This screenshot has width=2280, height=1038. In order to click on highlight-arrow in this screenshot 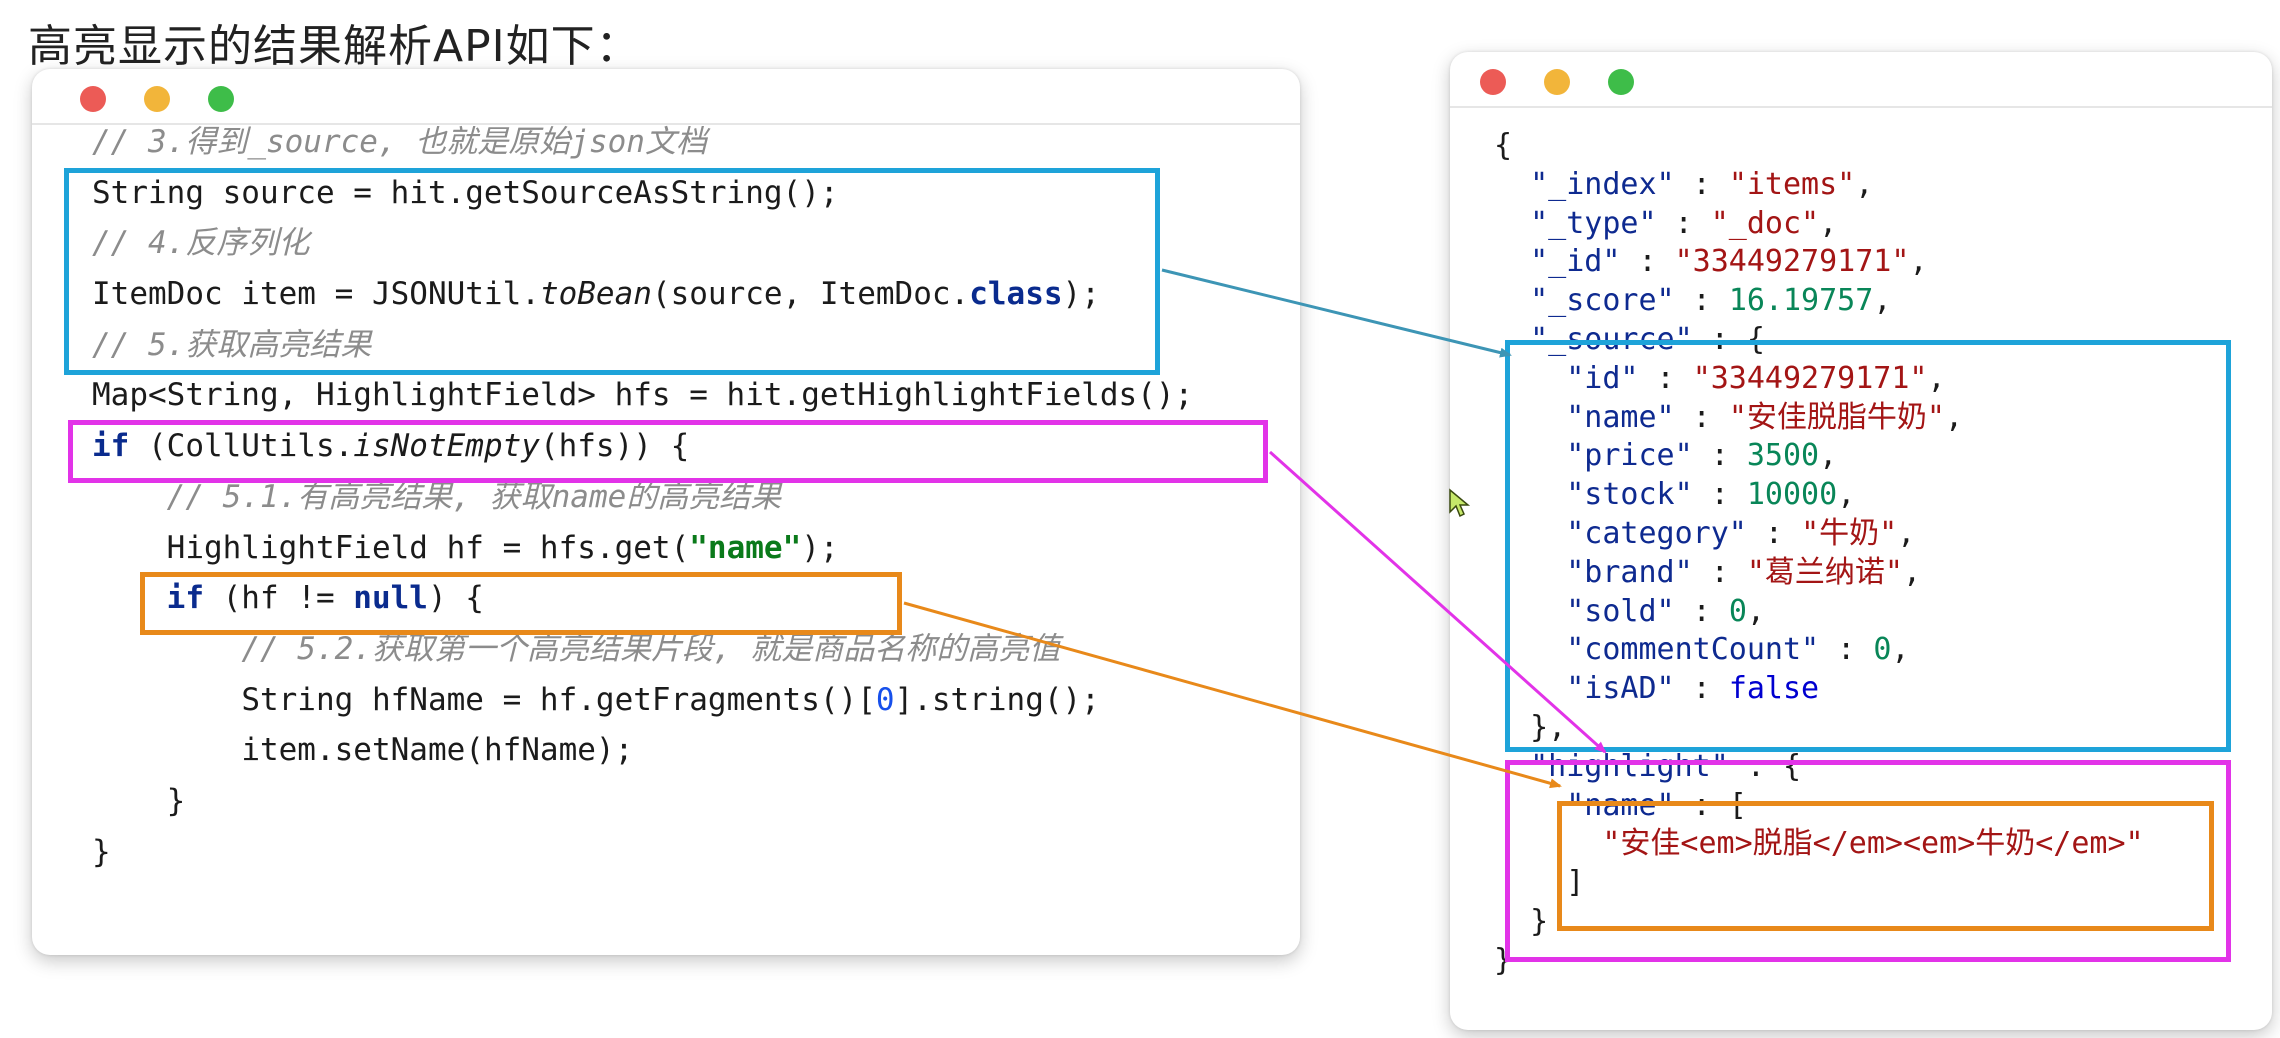, I will do `click(1437, 602)`.